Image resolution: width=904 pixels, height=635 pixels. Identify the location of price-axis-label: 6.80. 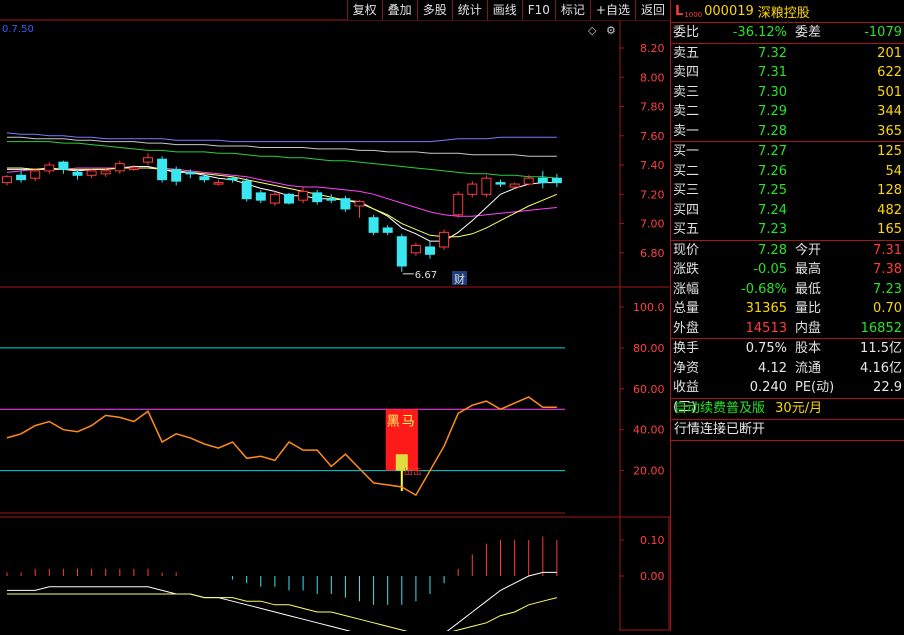
(652, 253).